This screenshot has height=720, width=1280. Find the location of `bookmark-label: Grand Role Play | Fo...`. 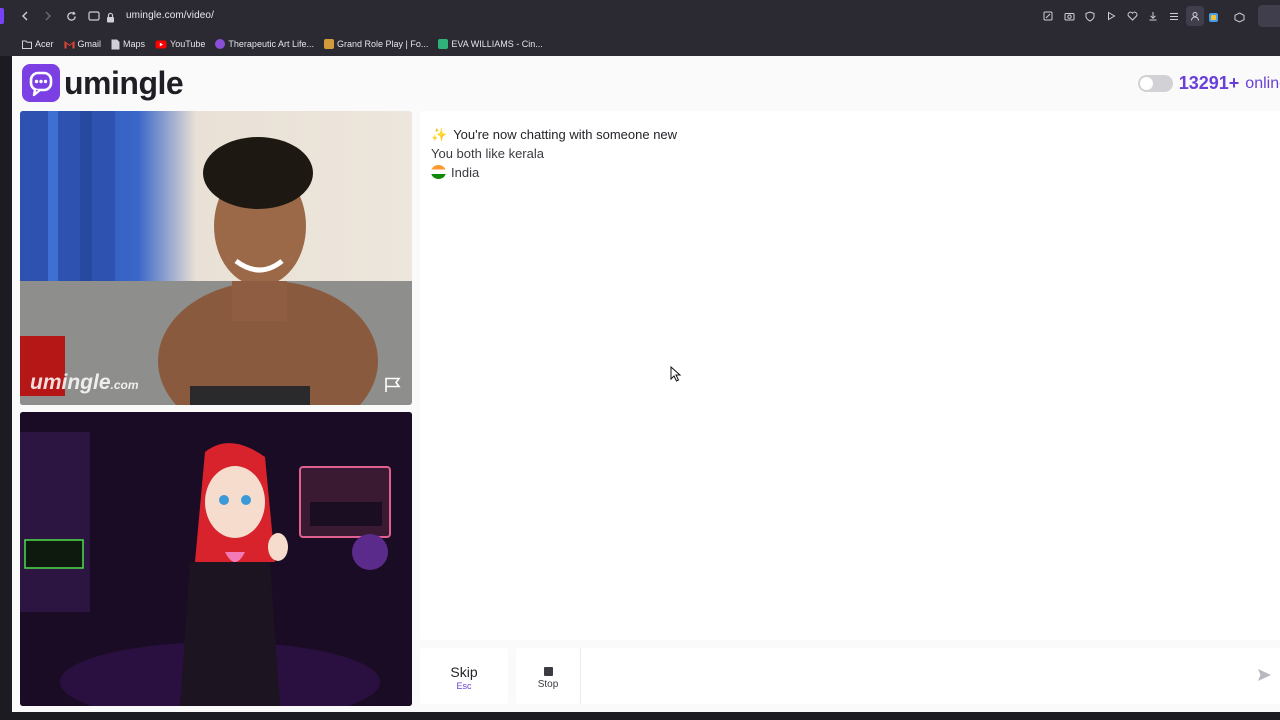

bookmark-label: Grand Role Play | Fo... is located at coordinates (382, 44).